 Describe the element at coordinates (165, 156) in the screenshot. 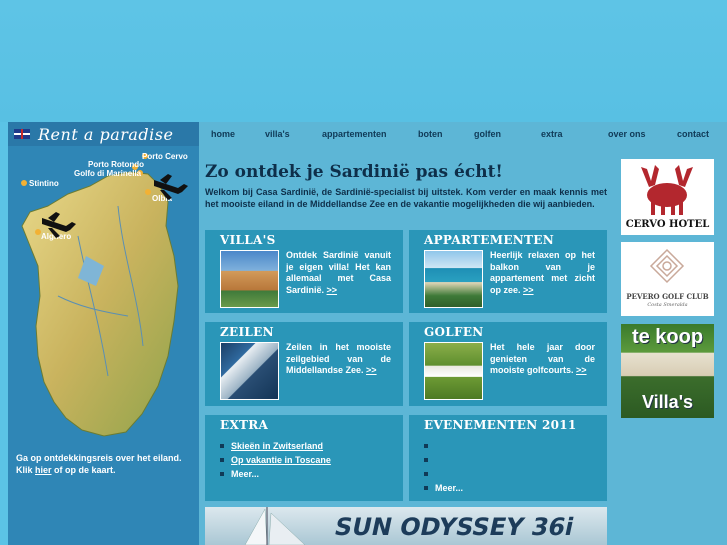

I see `label-porto-cervo: Porto Cervo` at that location.